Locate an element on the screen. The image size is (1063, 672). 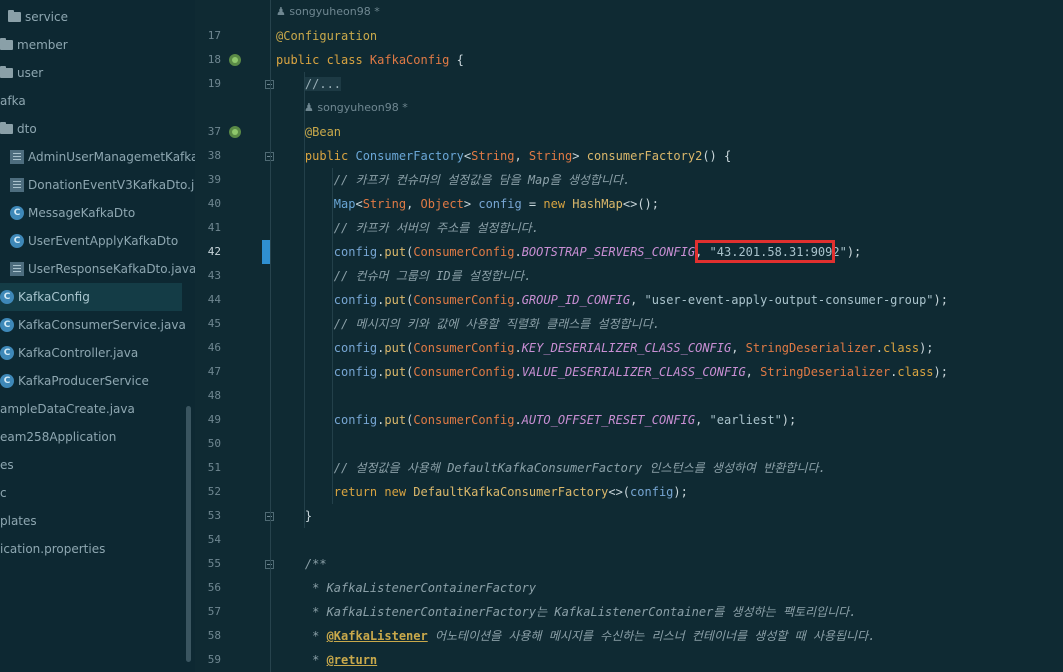
line-number: 50 is located at coordinates (214, 443).